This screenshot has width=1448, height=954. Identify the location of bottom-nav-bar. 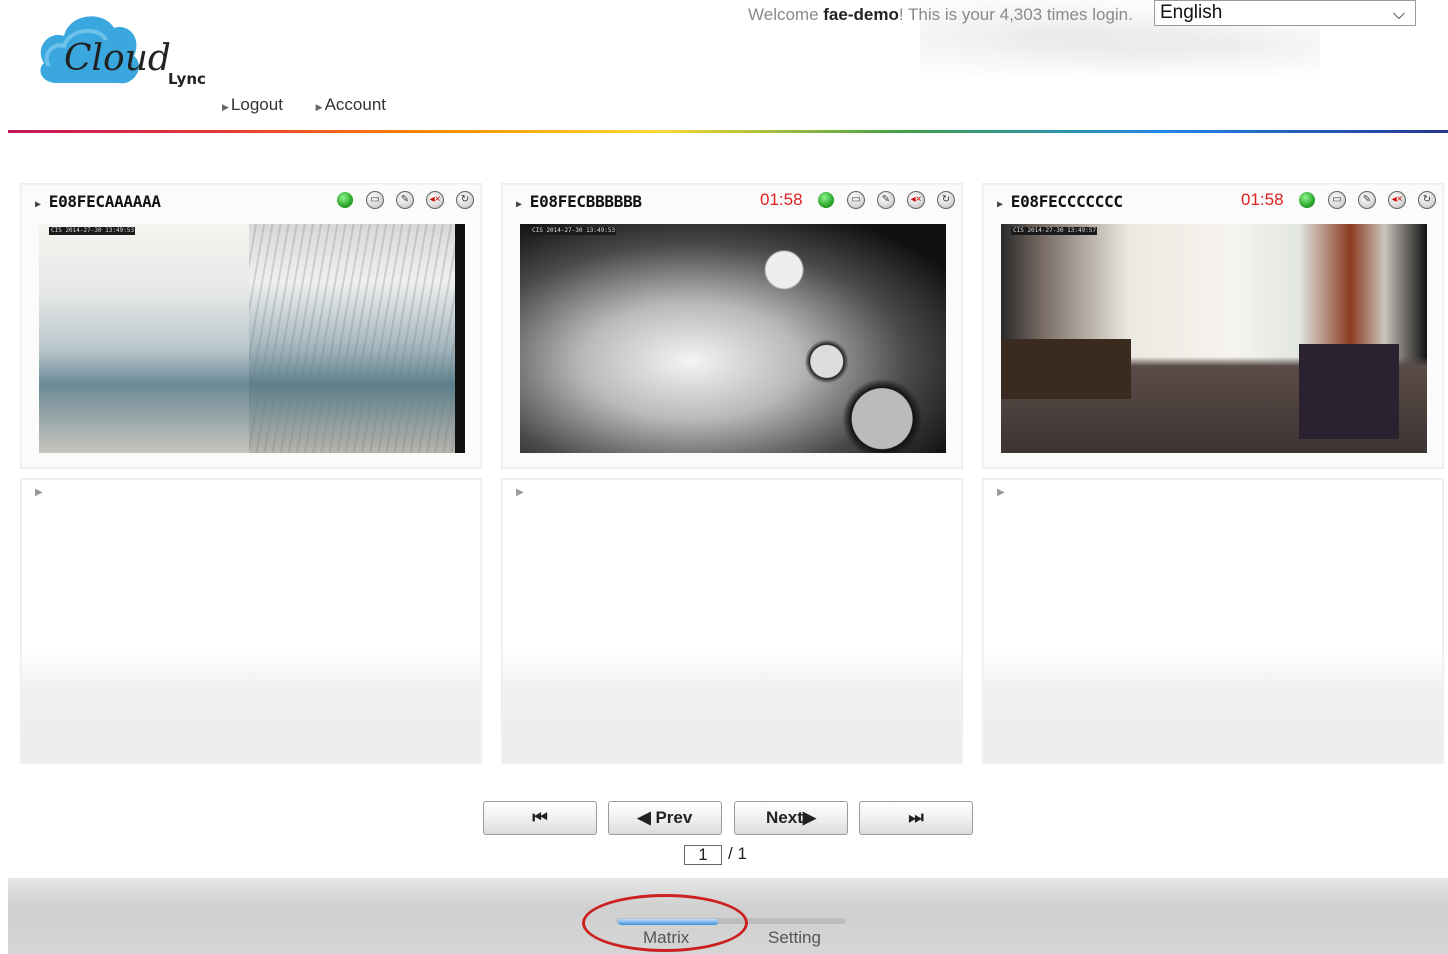
(728, 916).